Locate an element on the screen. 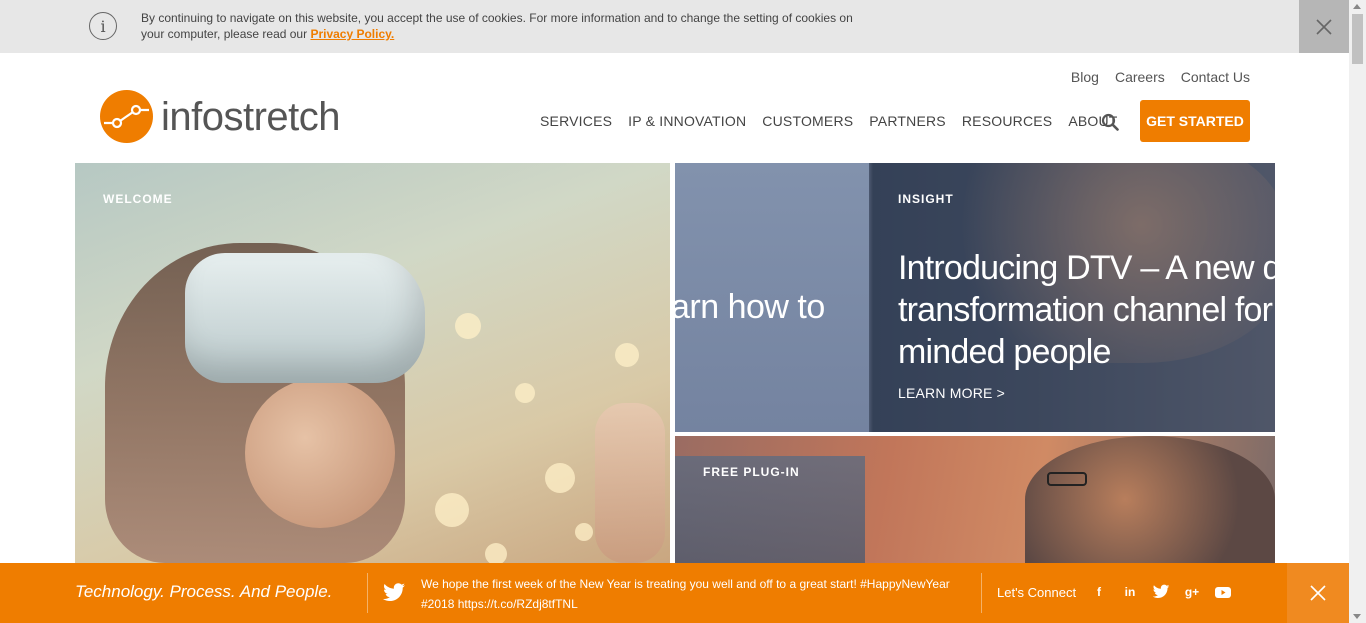 Image resolution: width=1366 pixels, height=623 pixels. site-logo: infostretch is located at coordinates (220, 116).